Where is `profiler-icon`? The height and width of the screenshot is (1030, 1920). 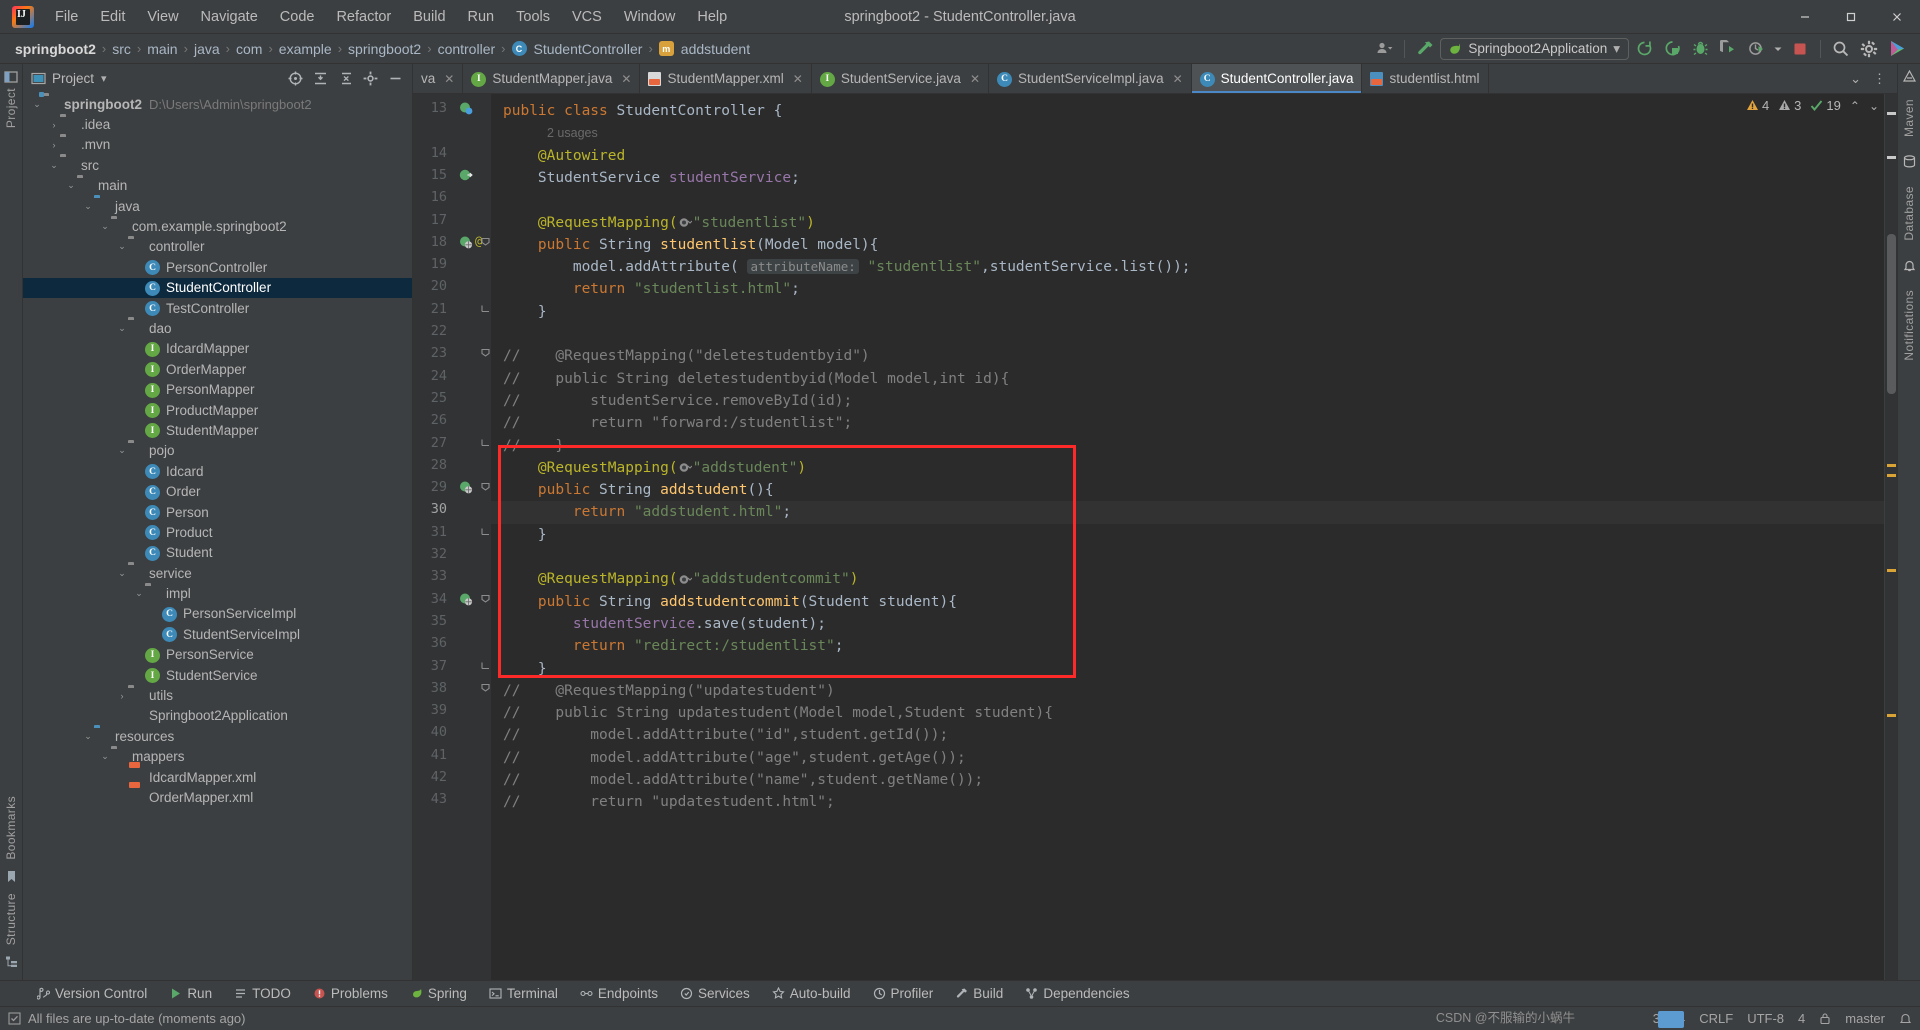
profiler-icon is located at coordinates (1756, 49).